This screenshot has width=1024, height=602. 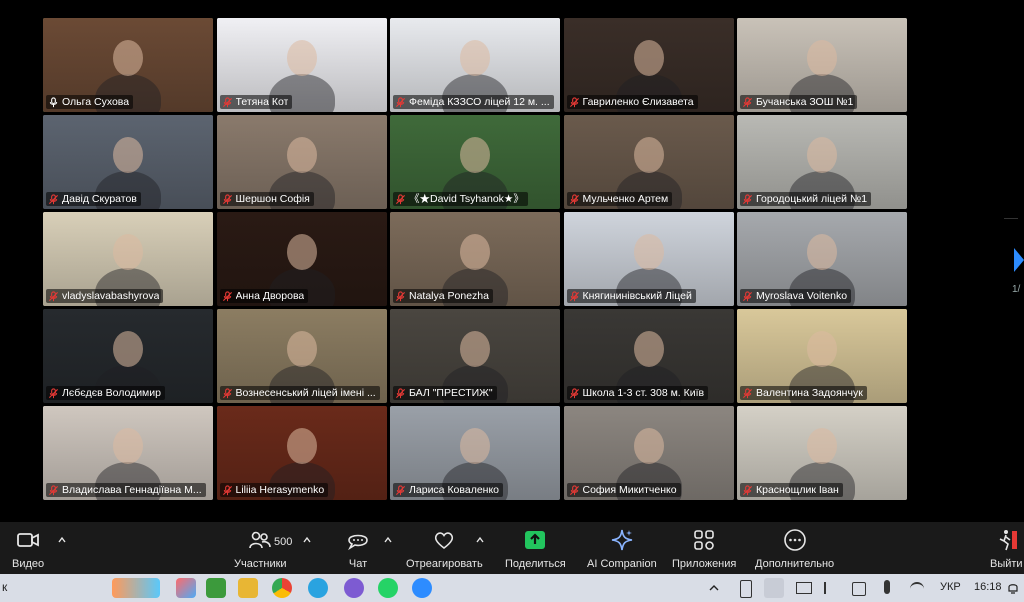 What do you see at coordinates (260, 550) in the screenshot?
I see `participants-button: Участники` at bounding box center [260, 550].